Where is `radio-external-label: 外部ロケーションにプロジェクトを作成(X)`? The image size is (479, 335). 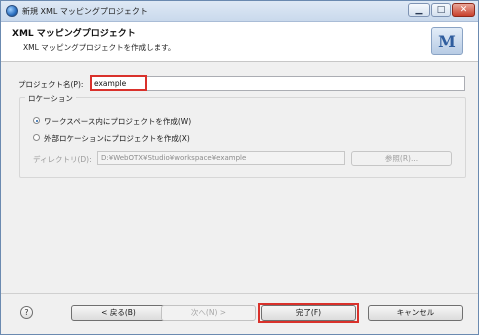 radio-external-label: 外部ロケーションにプロジェクトを作成(X) is located at coordinates (117, 138).